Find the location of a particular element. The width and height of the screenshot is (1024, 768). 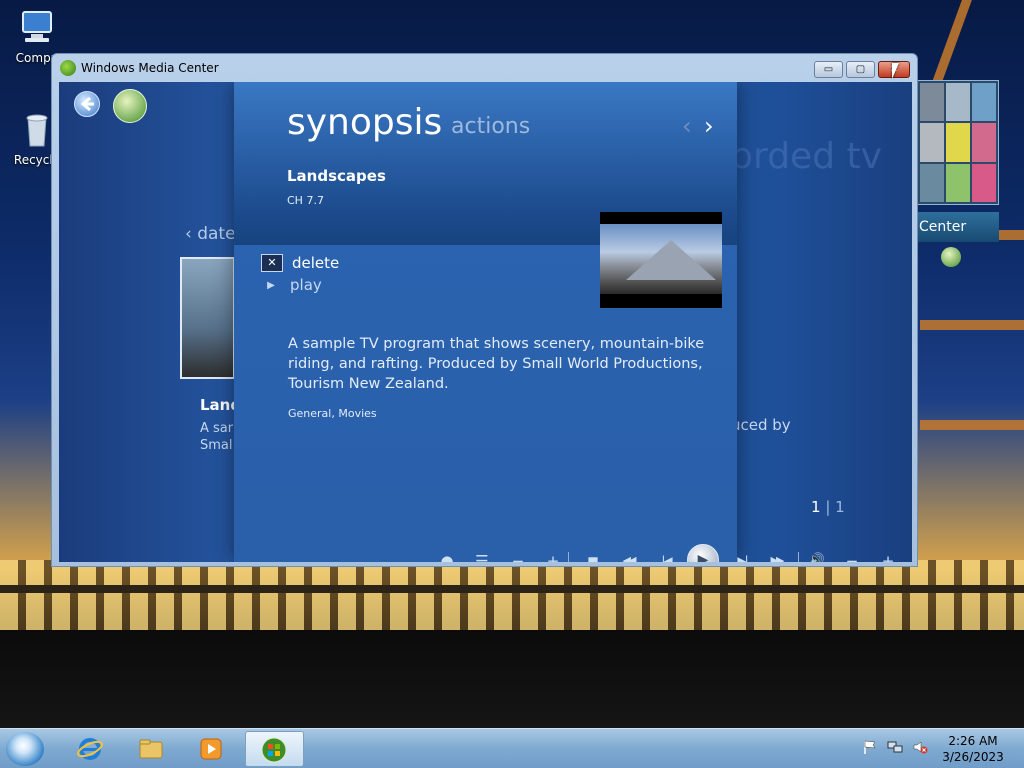

taskbar-internet-explorer is located at coordinates (90, 749).